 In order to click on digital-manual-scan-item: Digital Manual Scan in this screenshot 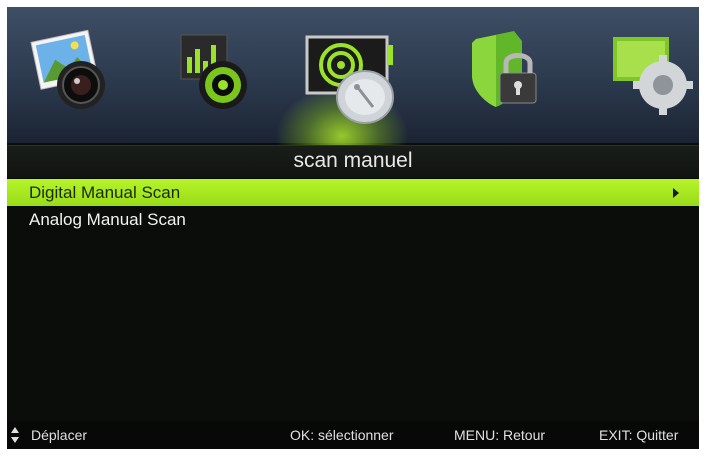, I will do `click(353, 192)`.